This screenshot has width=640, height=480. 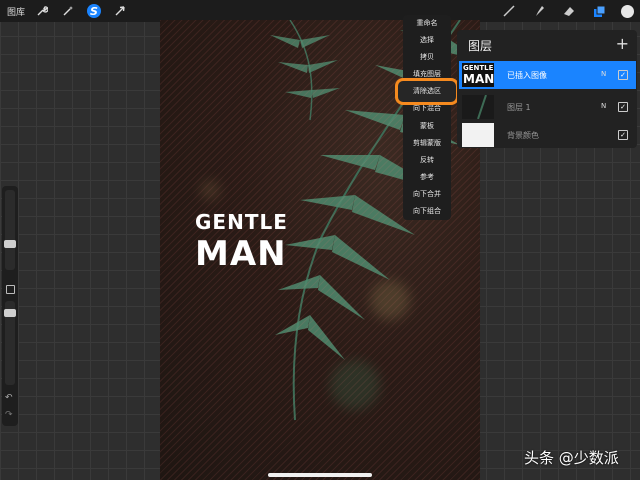 What do you see at coordinates (482, 107) in the screenshot?
I see `fern-thumb-icon` at bounding box center [482, 107].